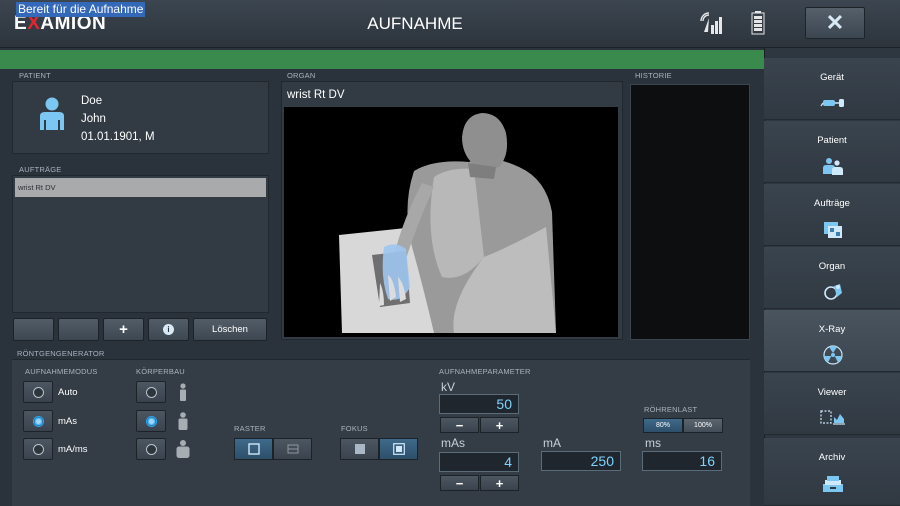  What do you see at coordinates (833, 292) in the screenshot?
I see `organ-icon` at bounding box center [833, 292].